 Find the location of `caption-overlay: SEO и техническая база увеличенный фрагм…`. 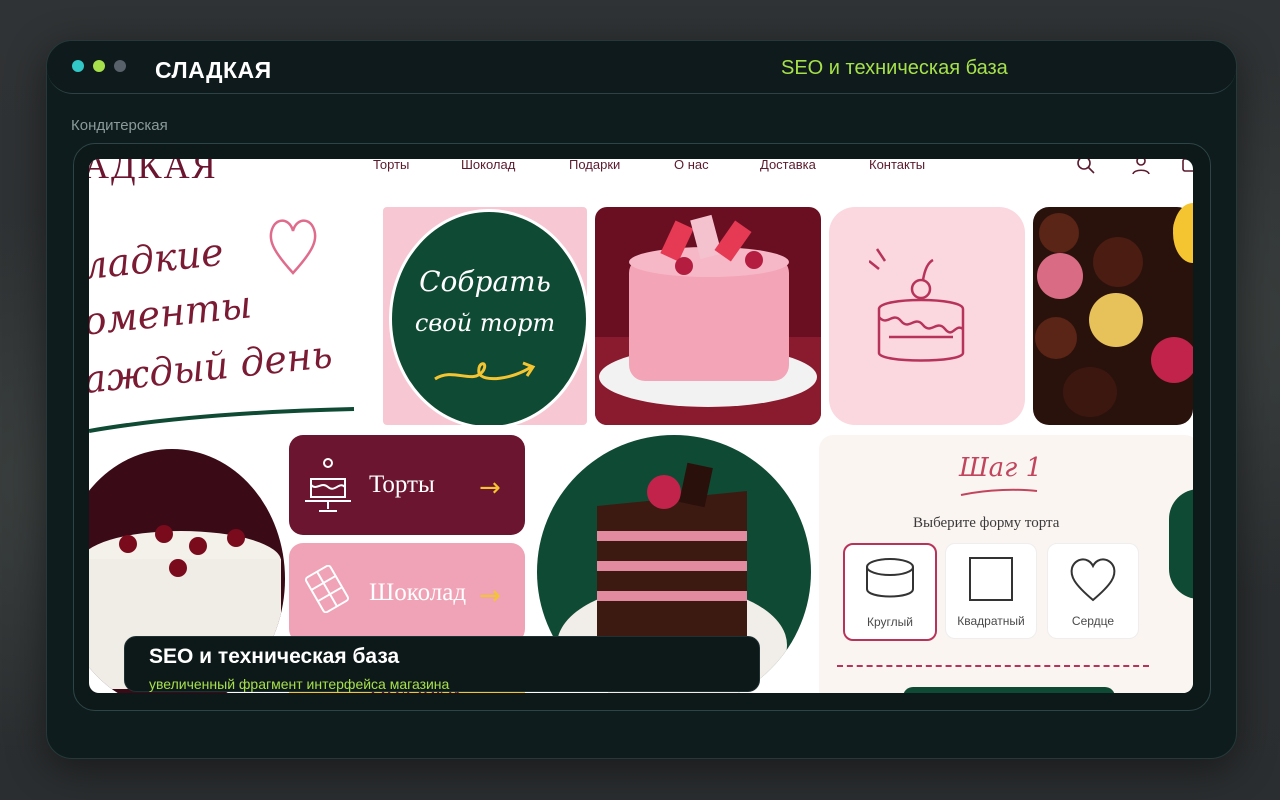

caption-overlay: SEO и техническая база увеличенный фрагм… is located at coordinates (442, 664).